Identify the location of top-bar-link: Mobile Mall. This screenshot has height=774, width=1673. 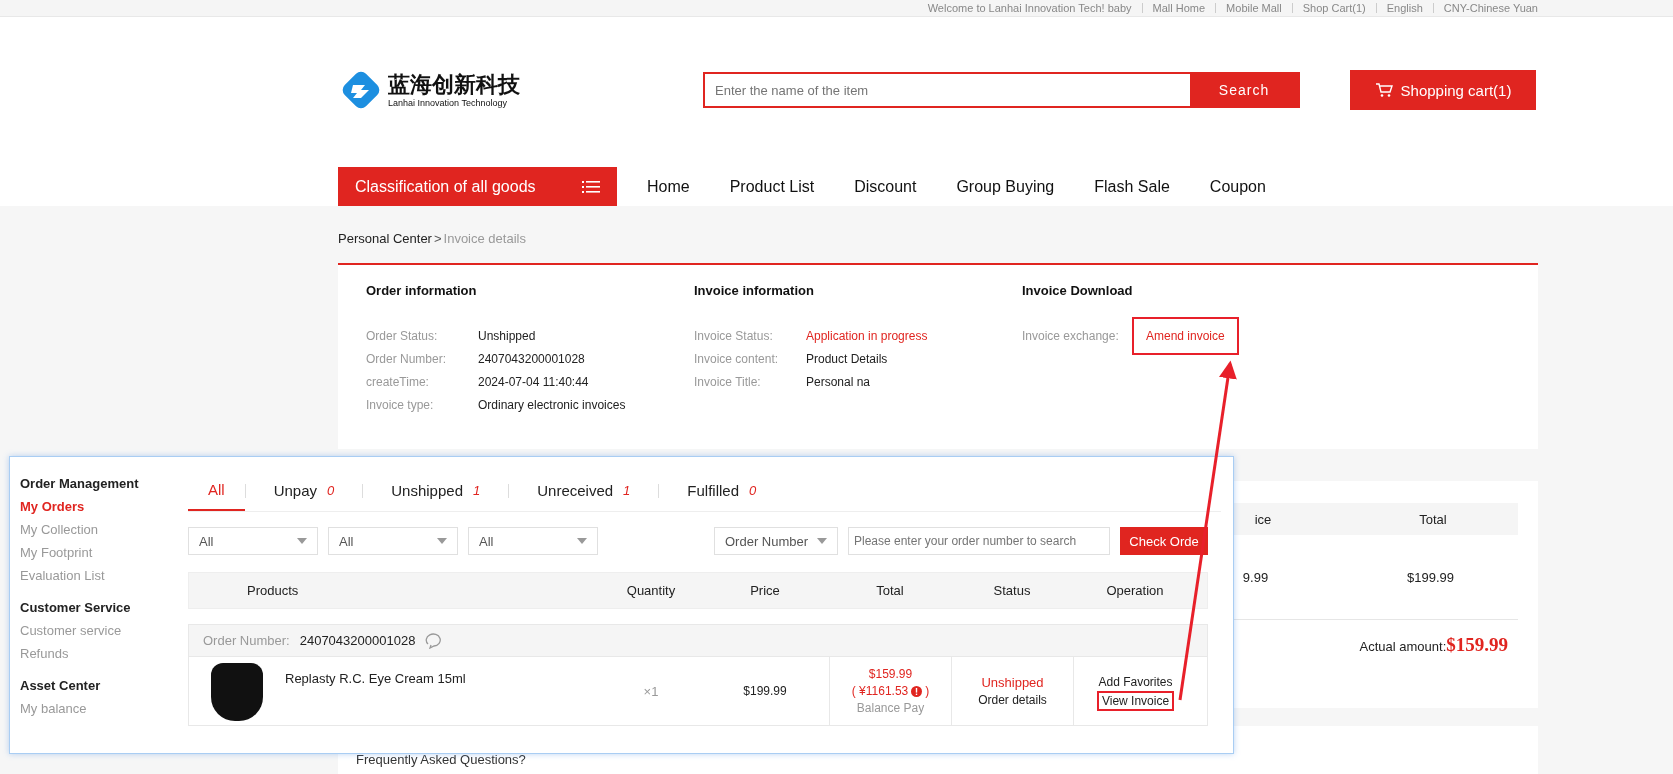
(1254, 8).